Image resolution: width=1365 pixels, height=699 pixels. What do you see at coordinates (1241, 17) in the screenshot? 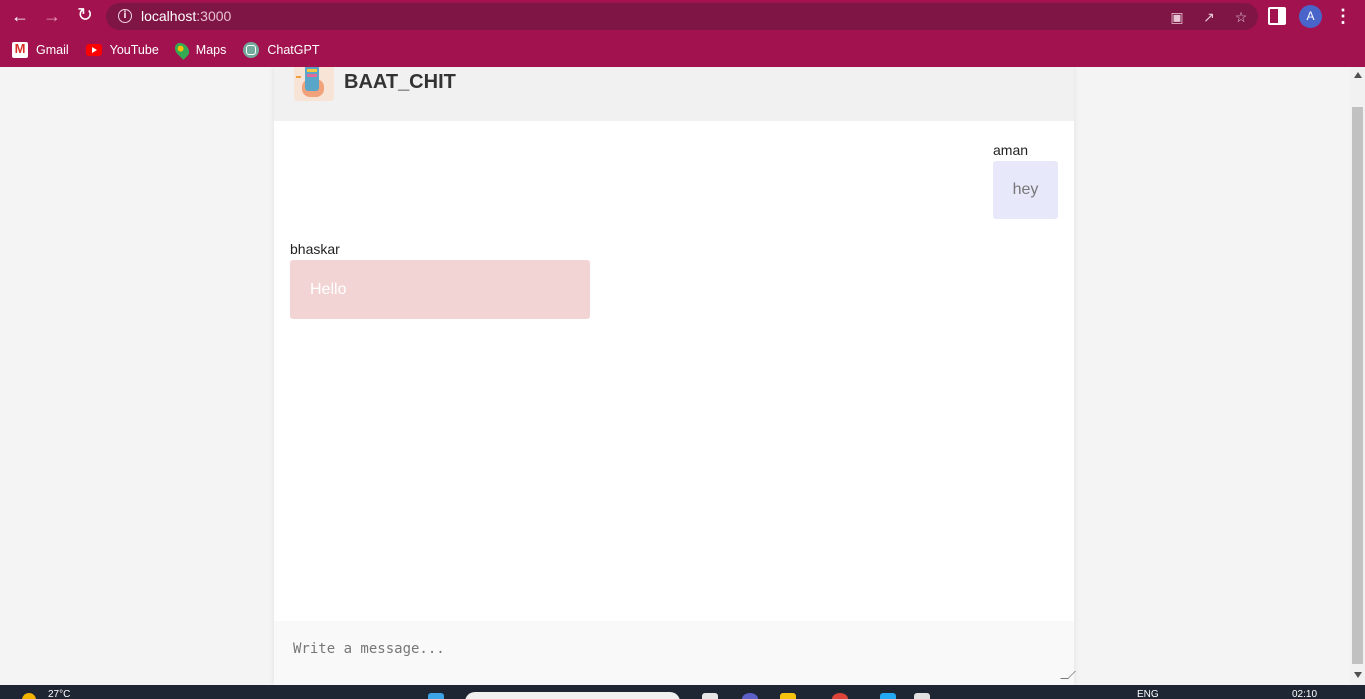
I see `bookmark-star-icon: ☆` at bounding box center [1241, 17].